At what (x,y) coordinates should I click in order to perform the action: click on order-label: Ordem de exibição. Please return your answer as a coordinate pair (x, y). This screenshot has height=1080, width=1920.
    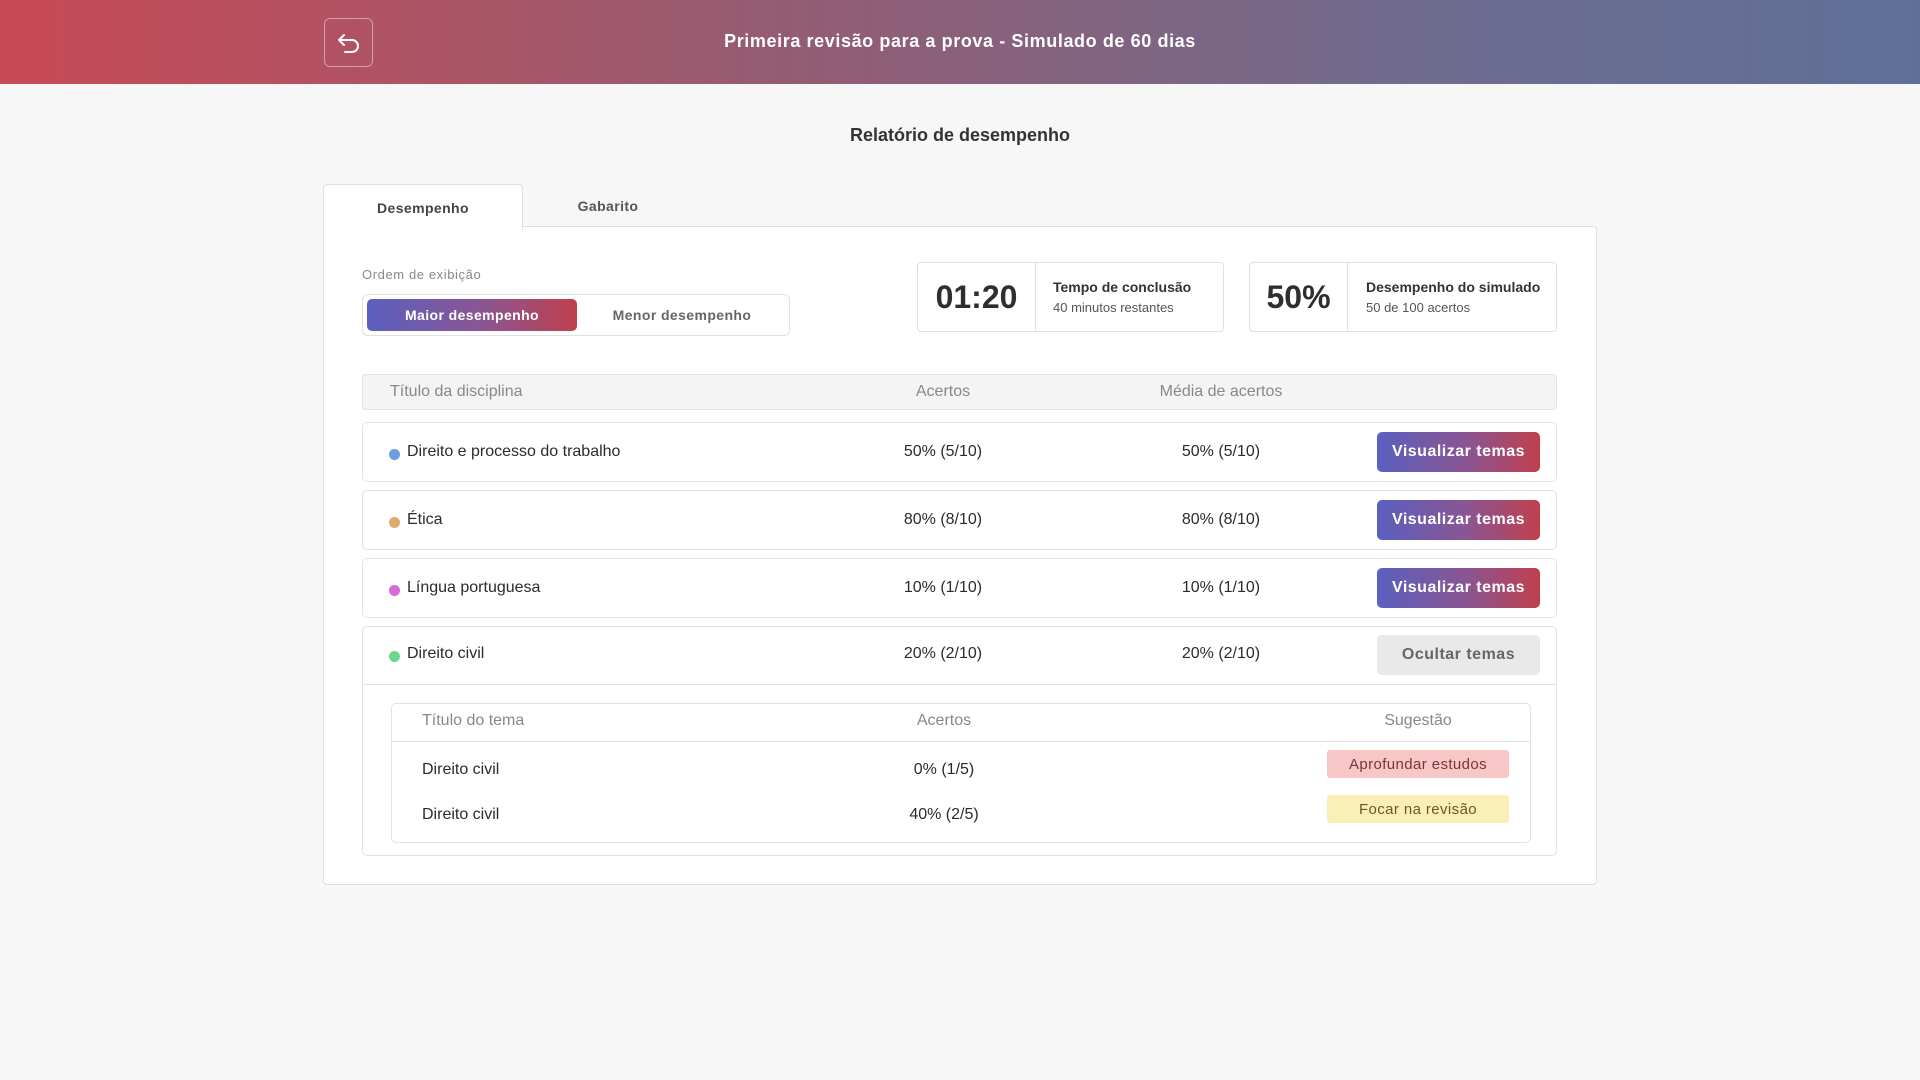
    Looking at the image, I should click on (422, 274).